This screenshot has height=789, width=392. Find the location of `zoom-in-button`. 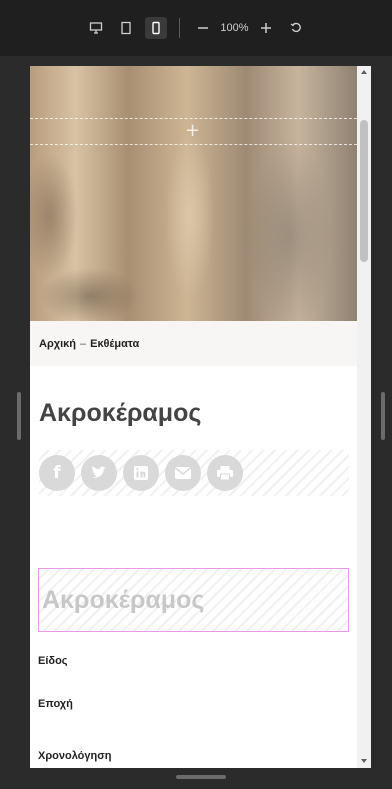

zoom-in-button is located at coordinates (266, 28).